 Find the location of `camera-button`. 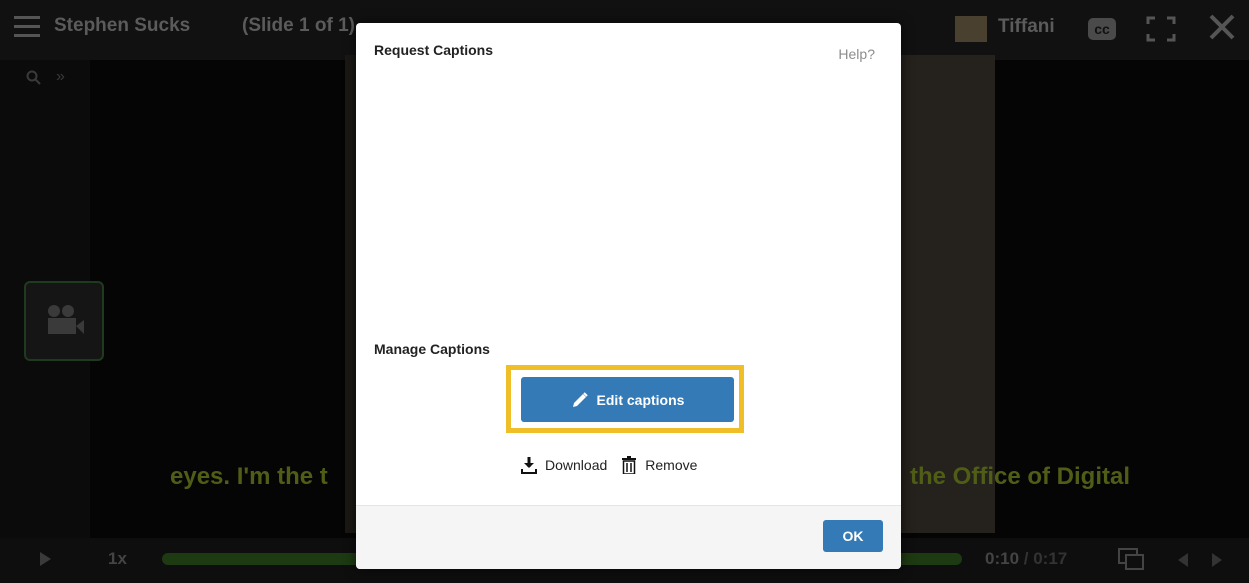

camera-button is located at coordinates (64, 321).